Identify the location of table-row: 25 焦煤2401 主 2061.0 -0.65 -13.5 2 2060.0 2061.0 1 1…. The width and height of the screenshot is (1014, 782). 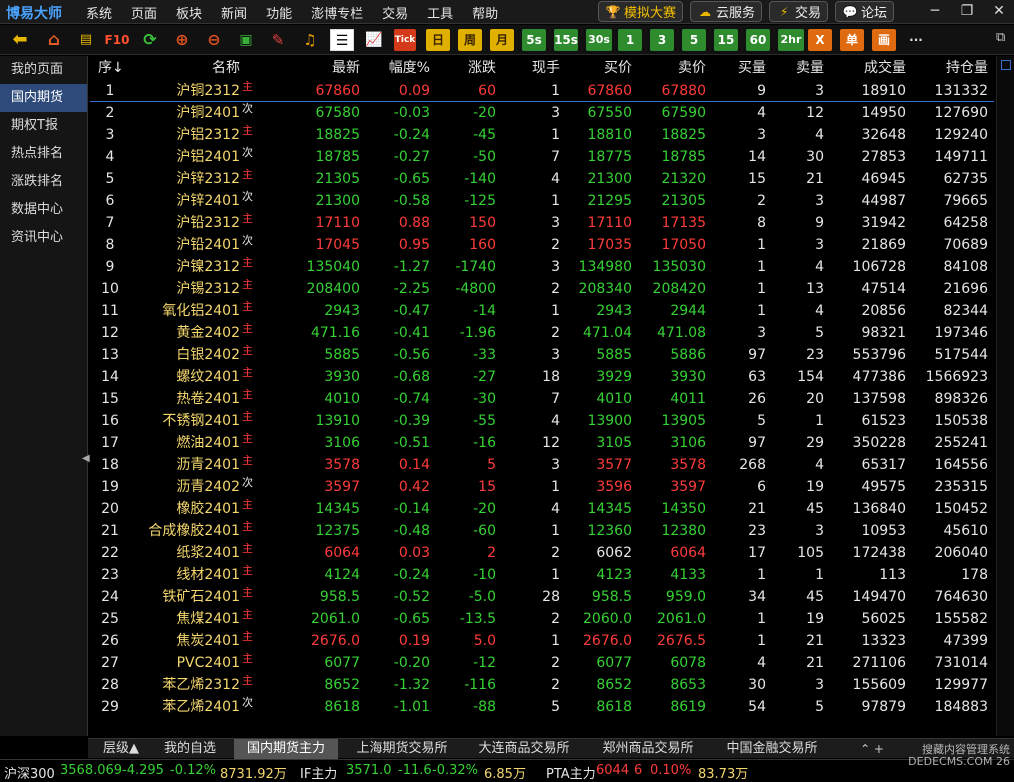
(542, 619).